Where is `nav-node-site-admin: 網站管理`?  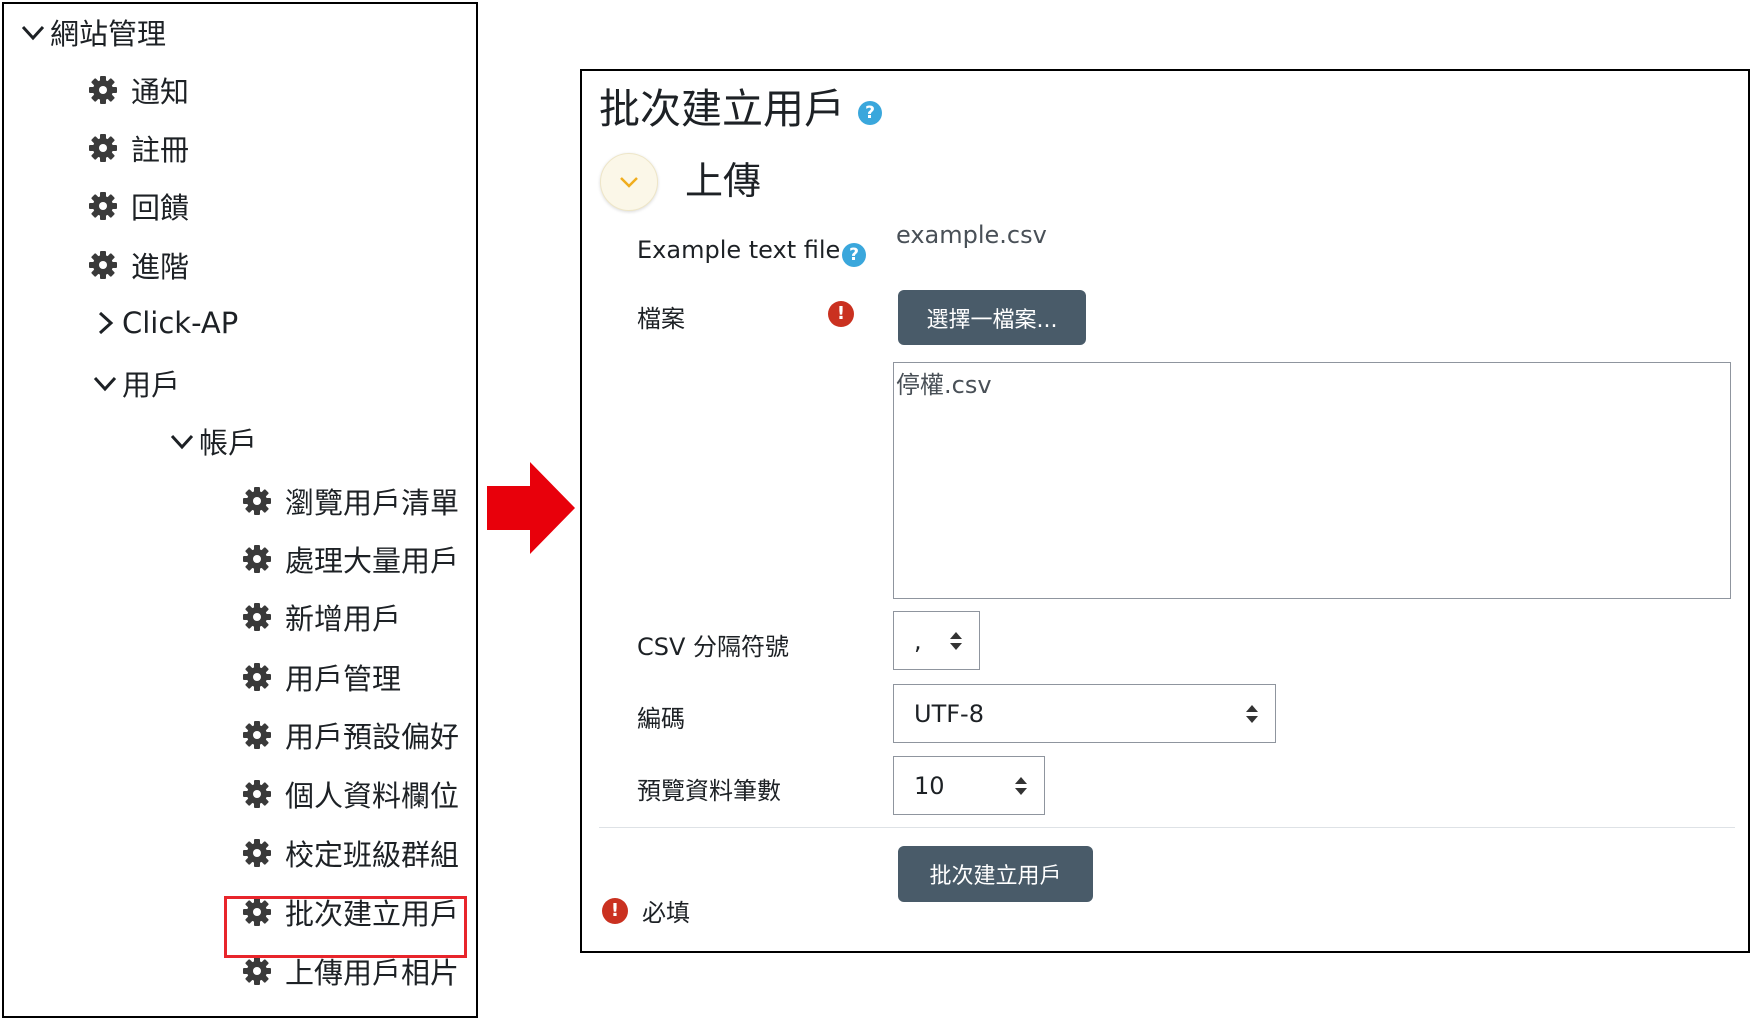 nav-node-site-admin: 網站管理 is located at coordinates (92, 32).